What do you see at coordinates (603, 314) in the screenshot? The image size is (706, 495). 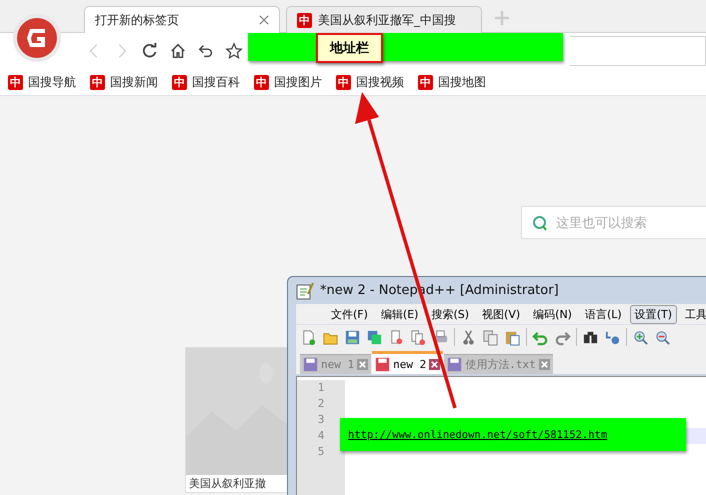 I see `menu-item: 语言(L)` at bounding box center [603, 314].